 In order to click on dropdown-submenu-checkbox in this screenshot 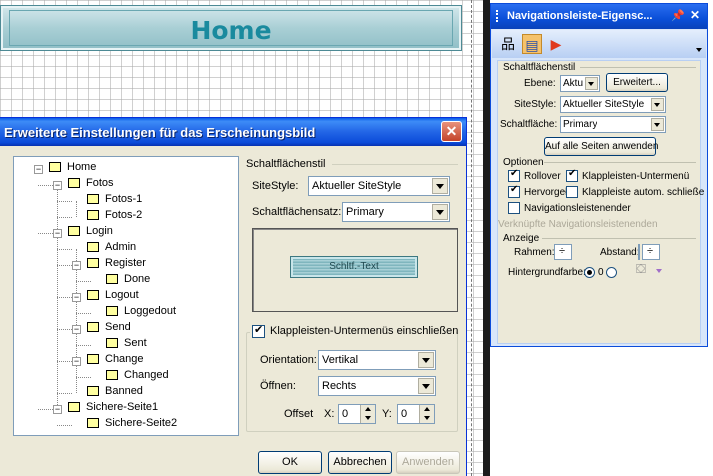, I will do `click(572, 175)`.